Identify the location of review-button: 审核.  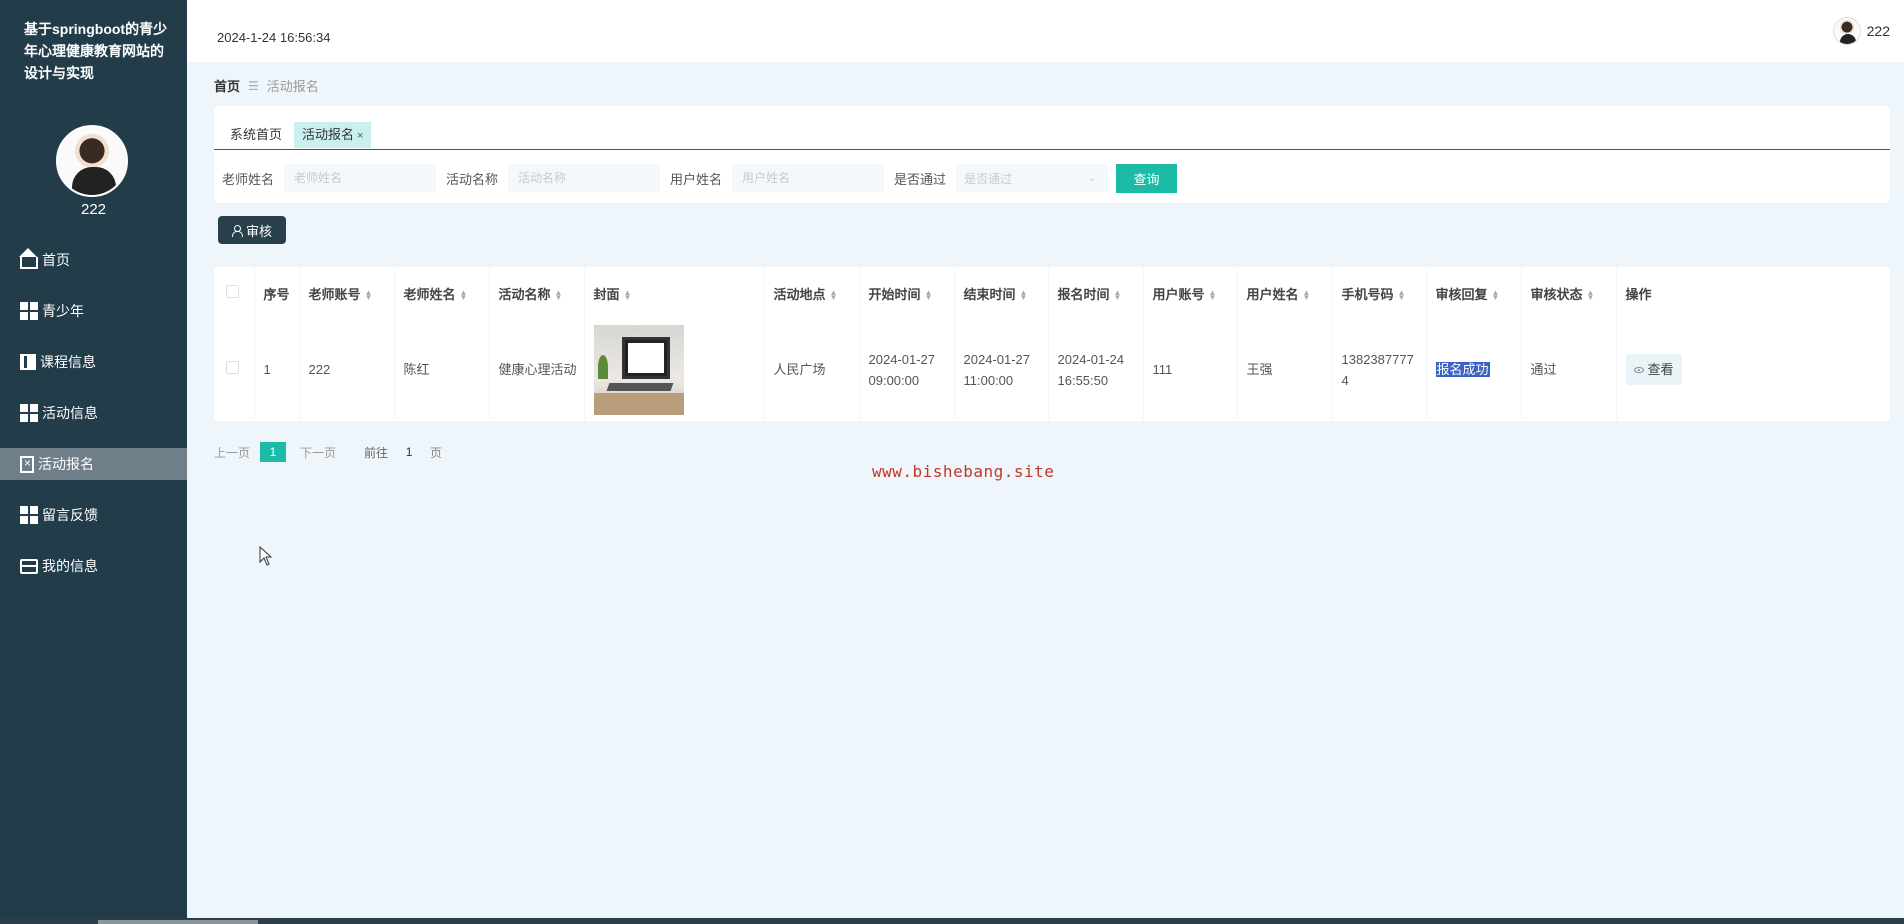
(252, 230).